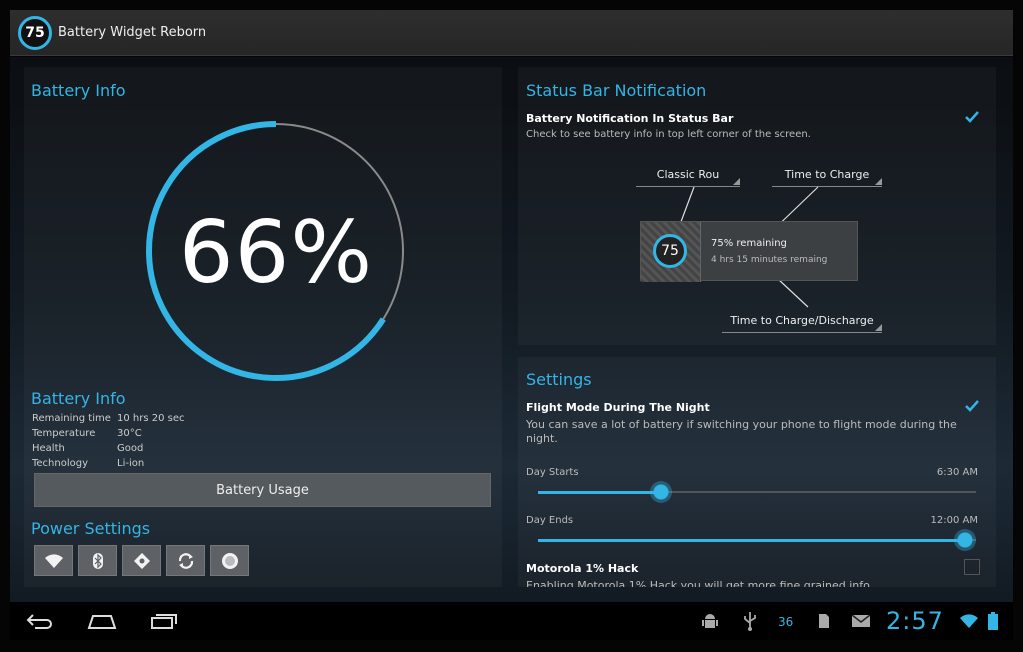 The width and height of the screenshot is (1023, 652). I want to click on time-display-spinner: Time to Charge, so click(827, 176).